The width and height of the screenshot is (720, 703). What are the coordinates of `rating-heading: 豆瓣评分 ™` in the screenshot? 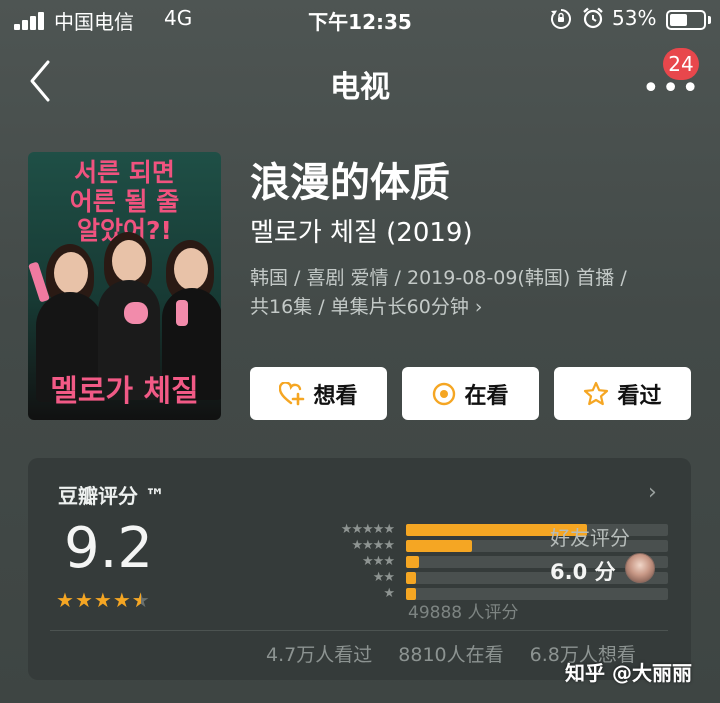 It's located at (111, 496).